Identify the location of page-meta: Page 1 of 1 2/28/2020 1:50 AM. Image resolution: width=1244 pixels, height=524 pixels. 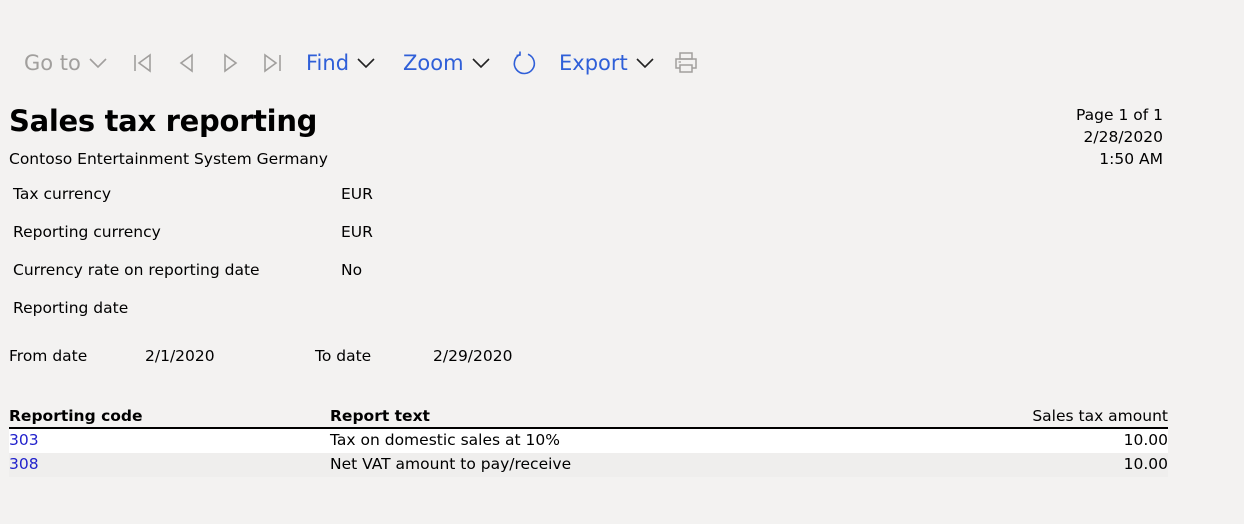
(1119, 137).